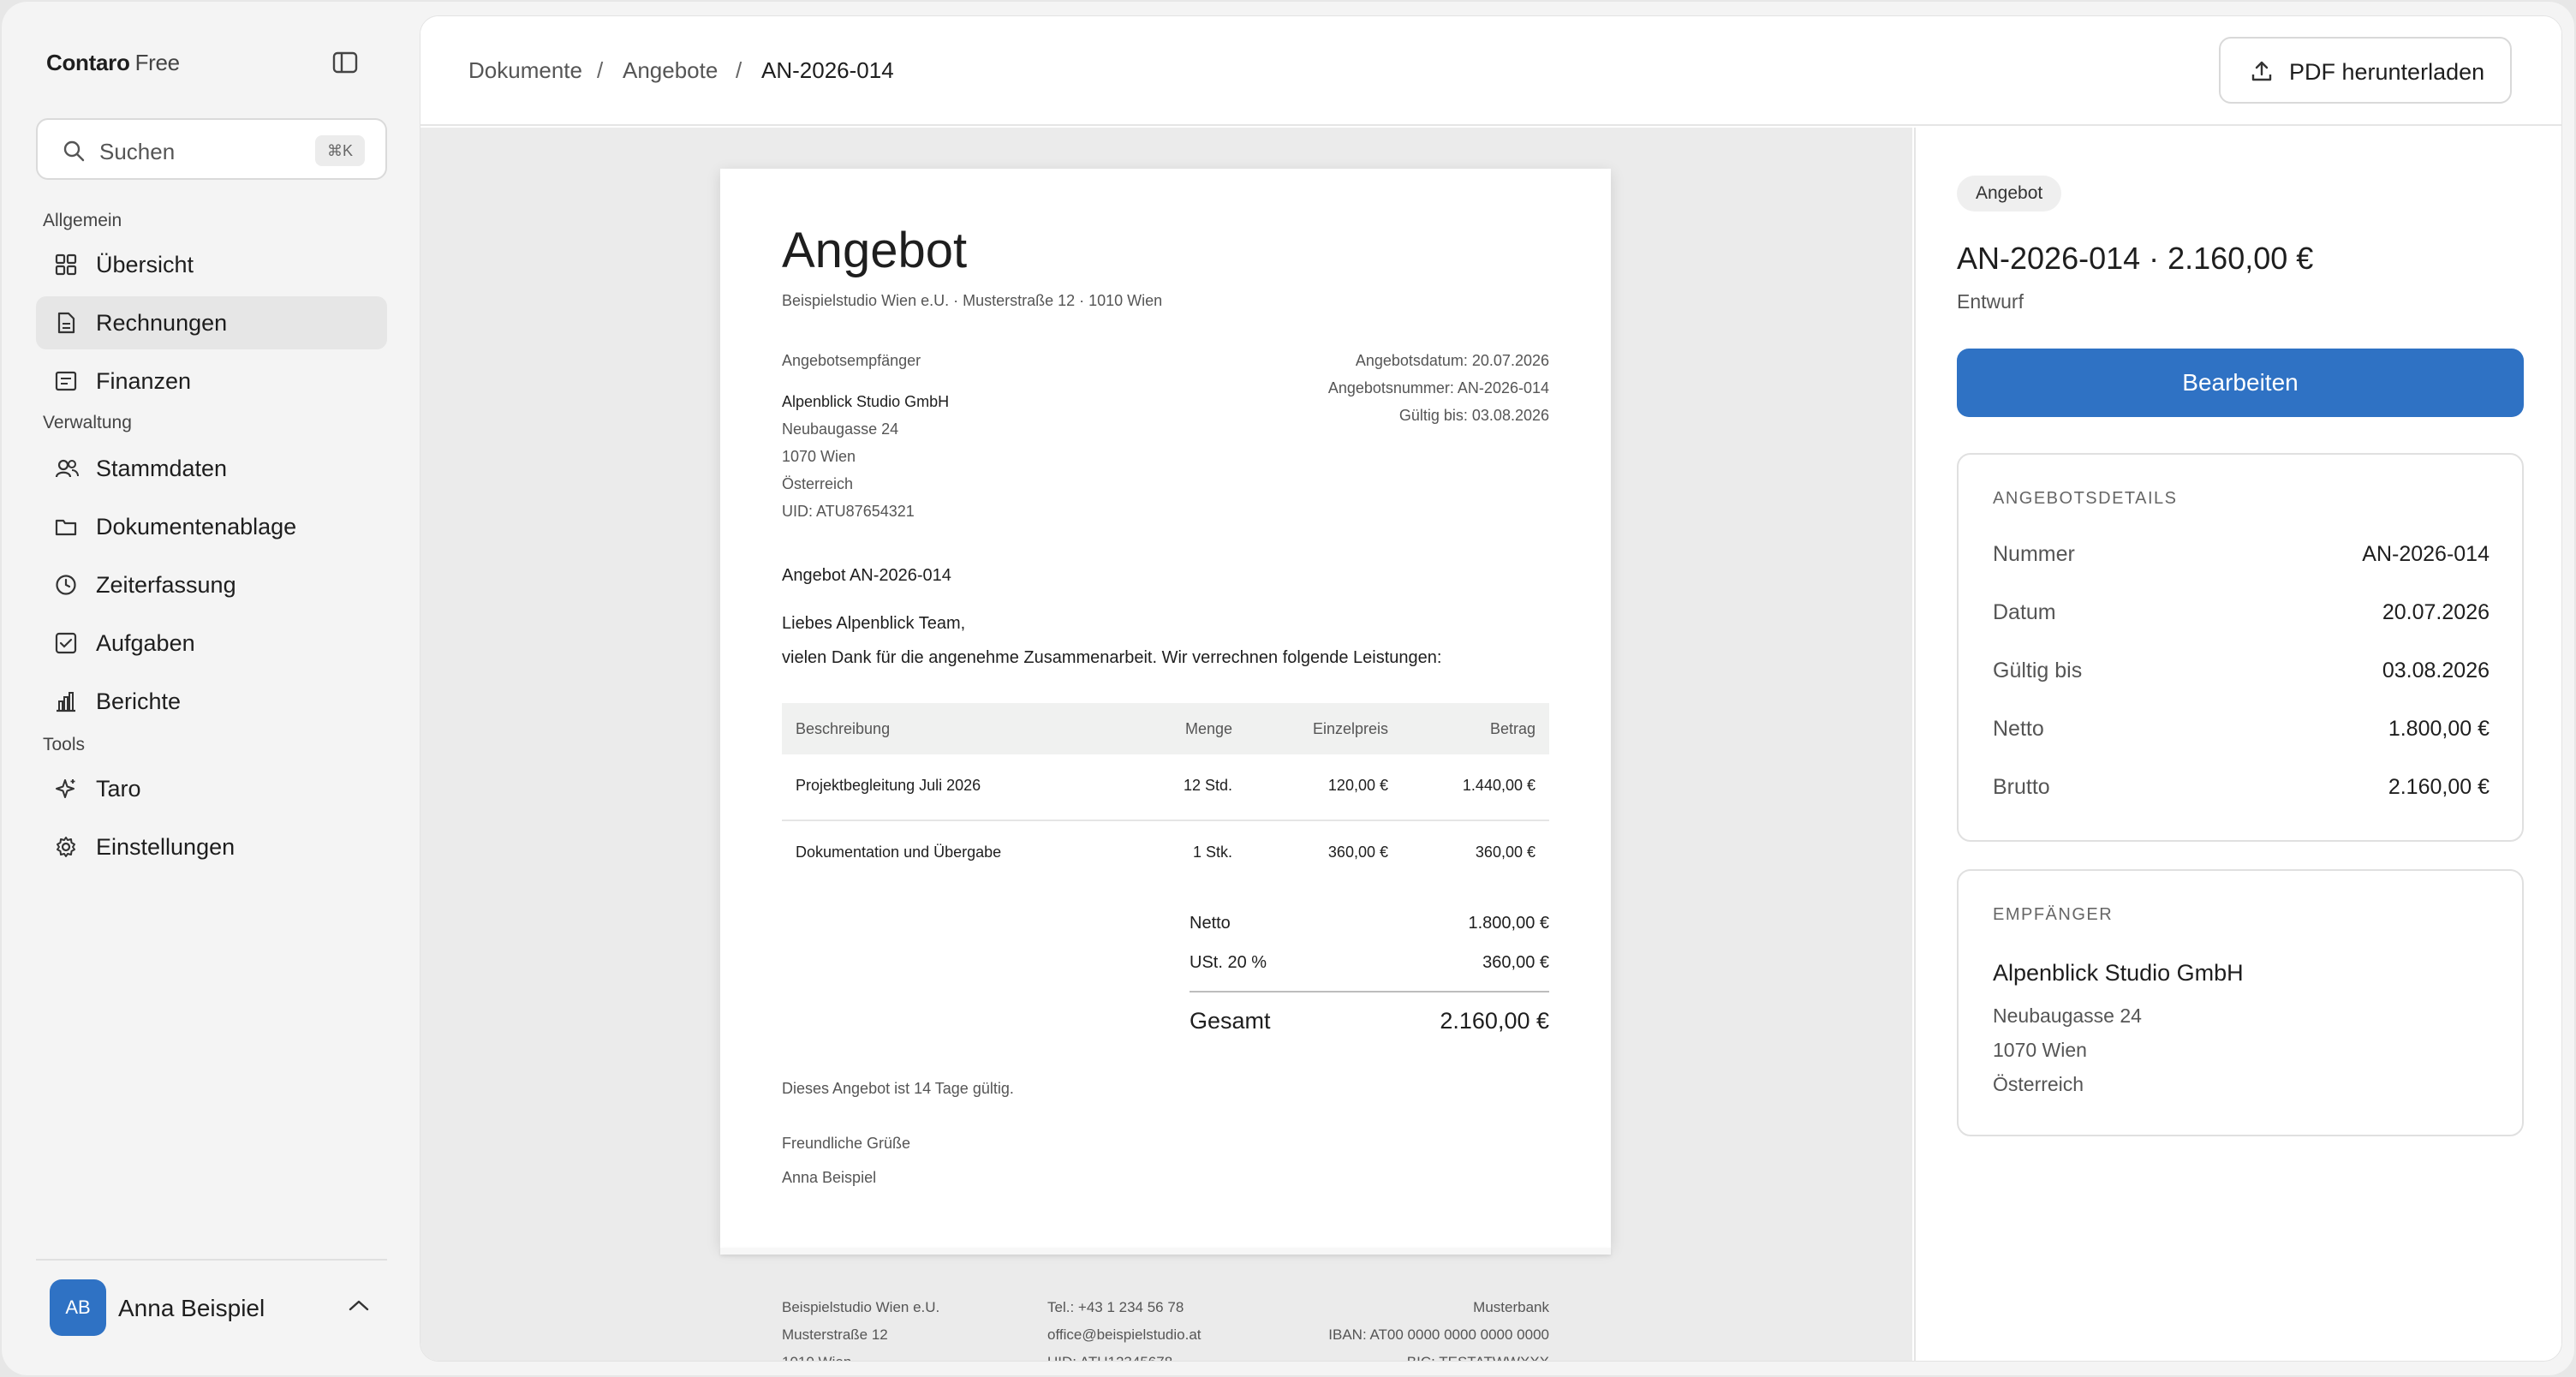  I want to click on page-stack-edge, so click(1165, 1251).